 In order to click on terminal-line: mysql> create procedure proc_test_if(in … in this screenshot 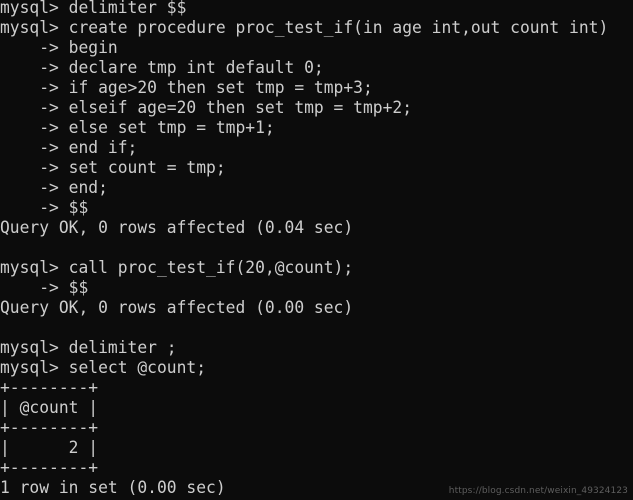, I will do `click(304, 27)`.